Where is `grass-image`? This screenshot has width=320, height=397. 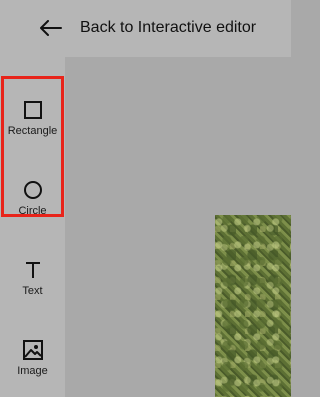
grass-image is located at coordinates (253, 306).